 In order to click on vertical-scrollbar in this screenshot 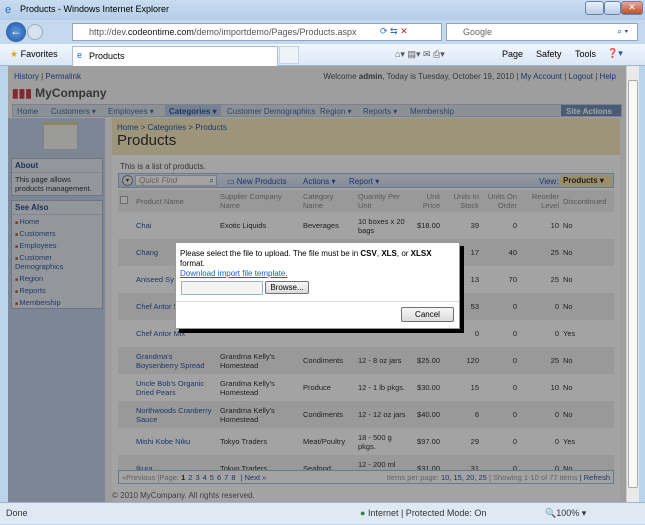, I will do `click(632, 284)`.